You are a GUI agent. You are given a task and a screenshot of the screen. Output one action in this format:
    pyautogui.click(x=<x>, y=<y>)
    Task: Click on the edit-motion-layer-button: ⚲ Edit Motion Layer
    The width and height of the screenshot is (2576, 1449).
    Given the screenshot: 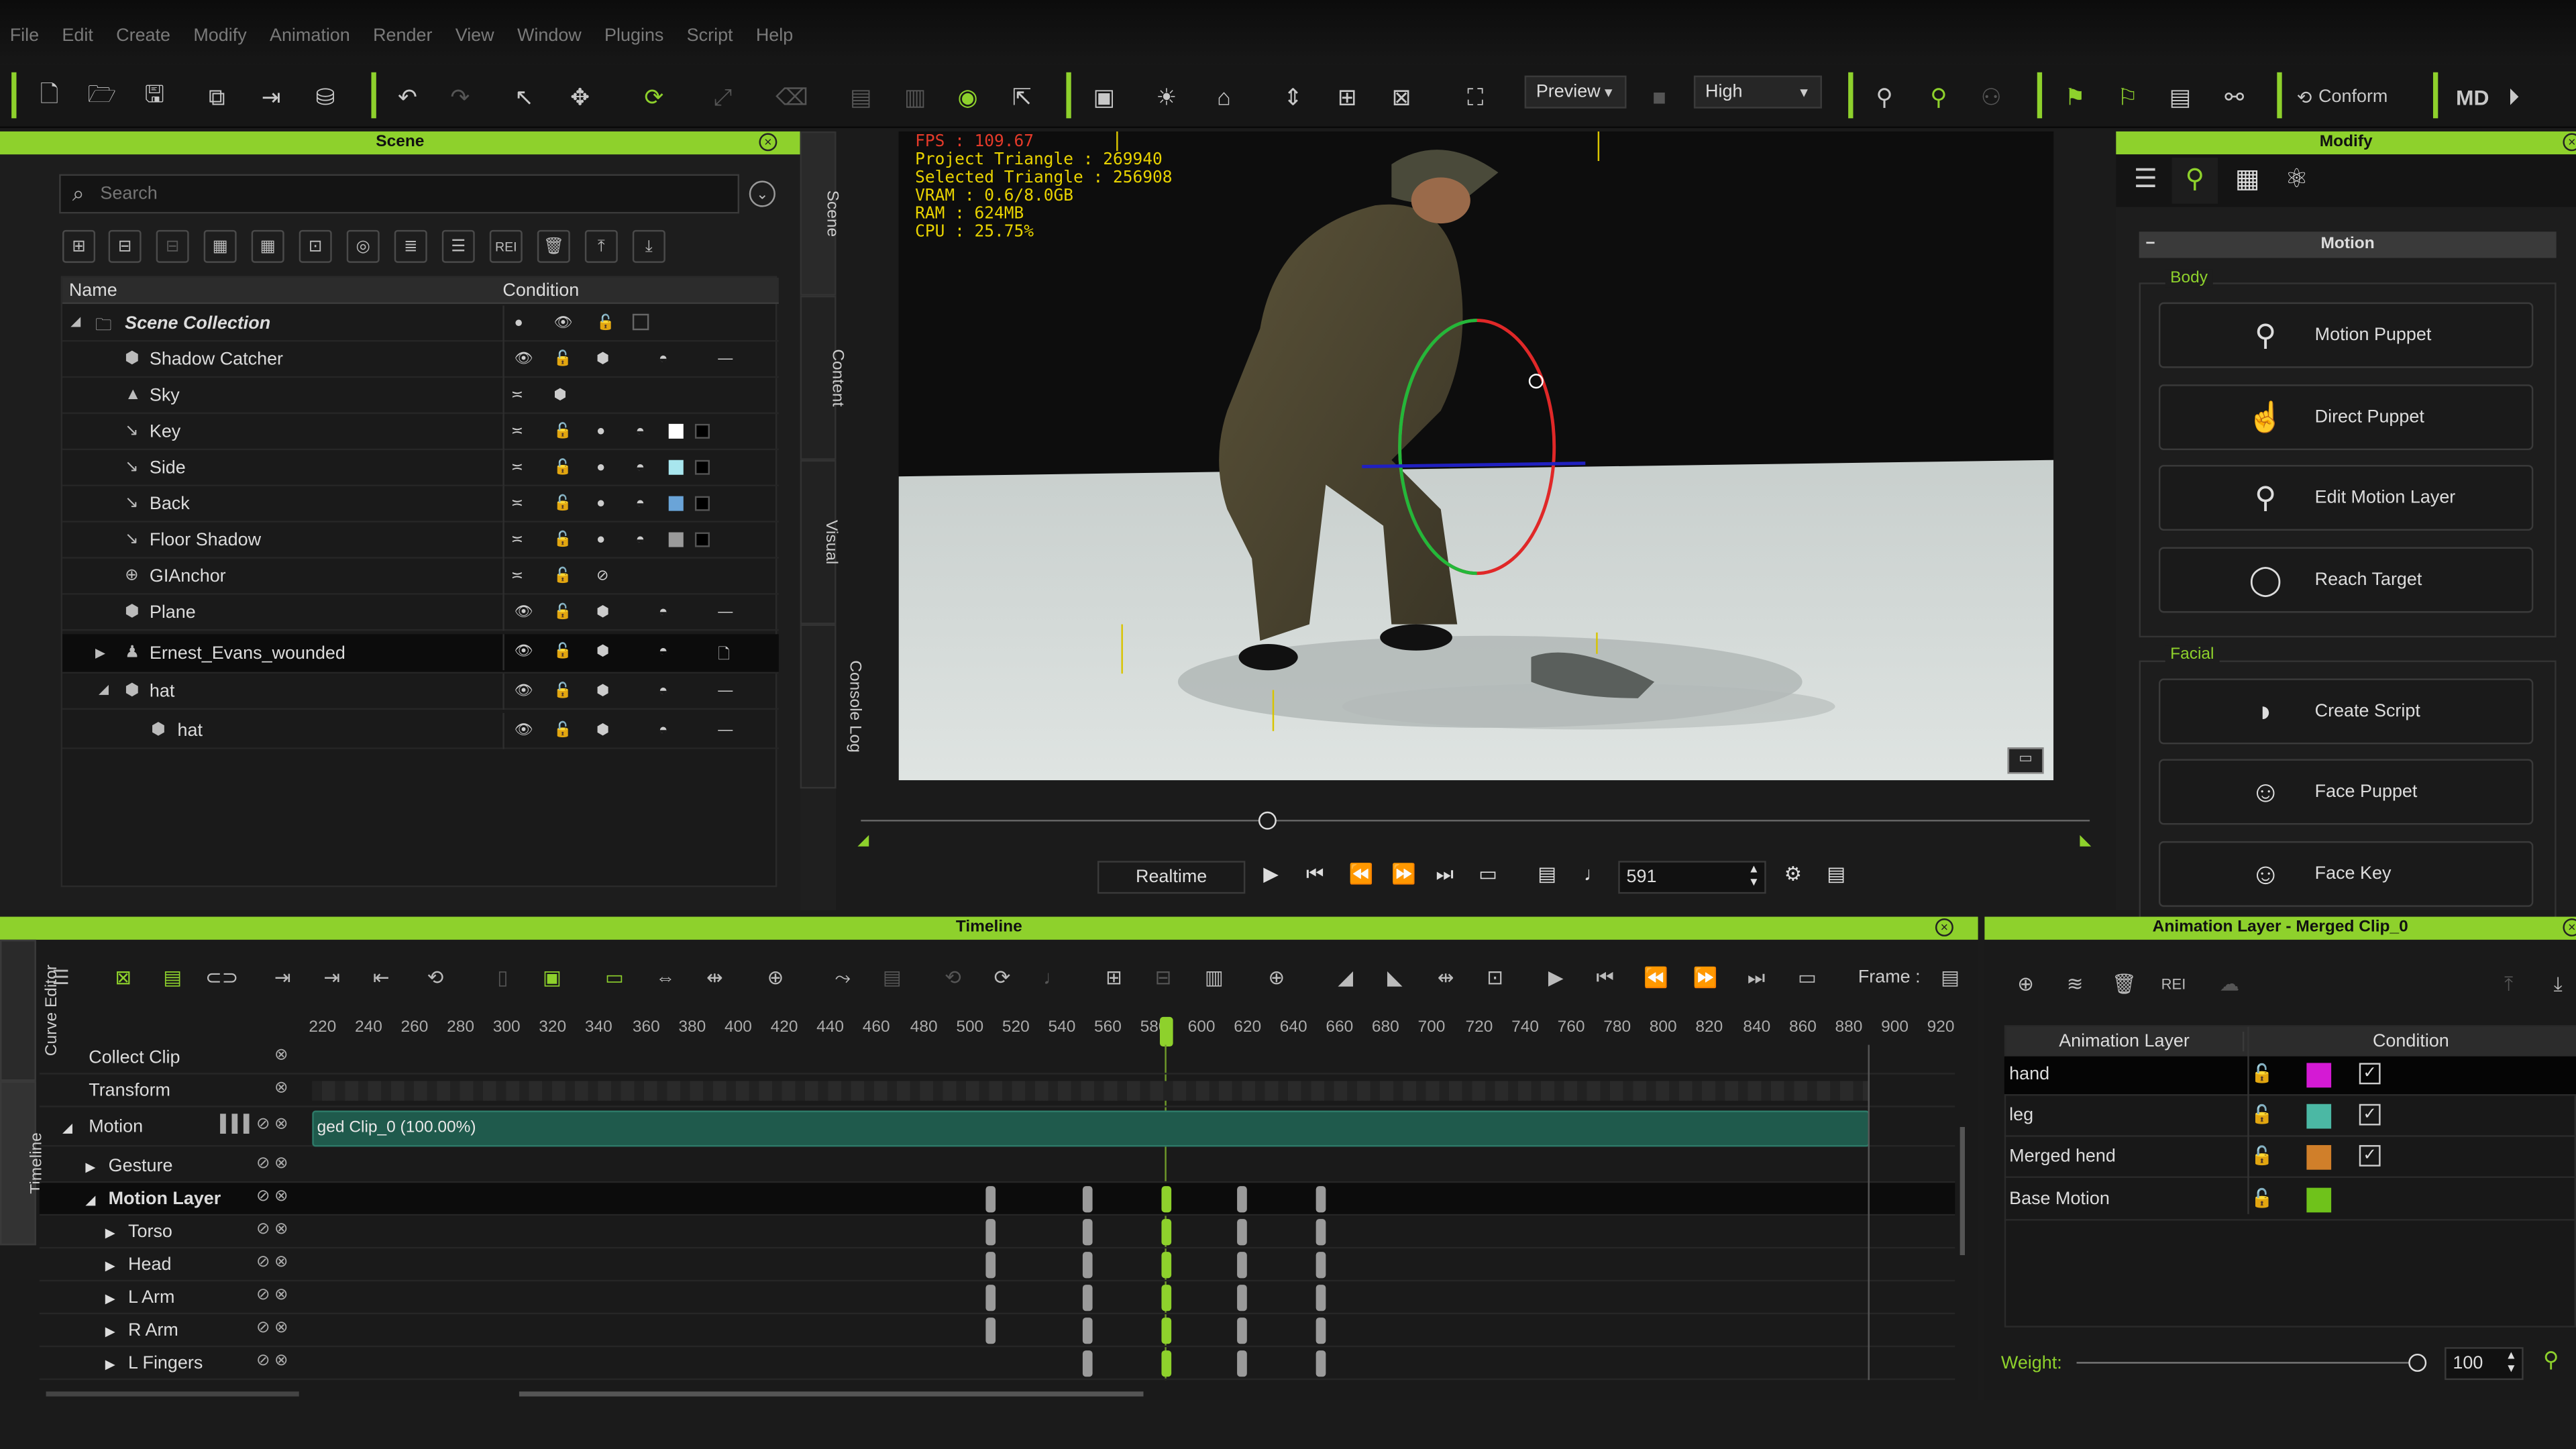 What is the action you would take?
    pyautogui.click(x=2346, y=498)
    